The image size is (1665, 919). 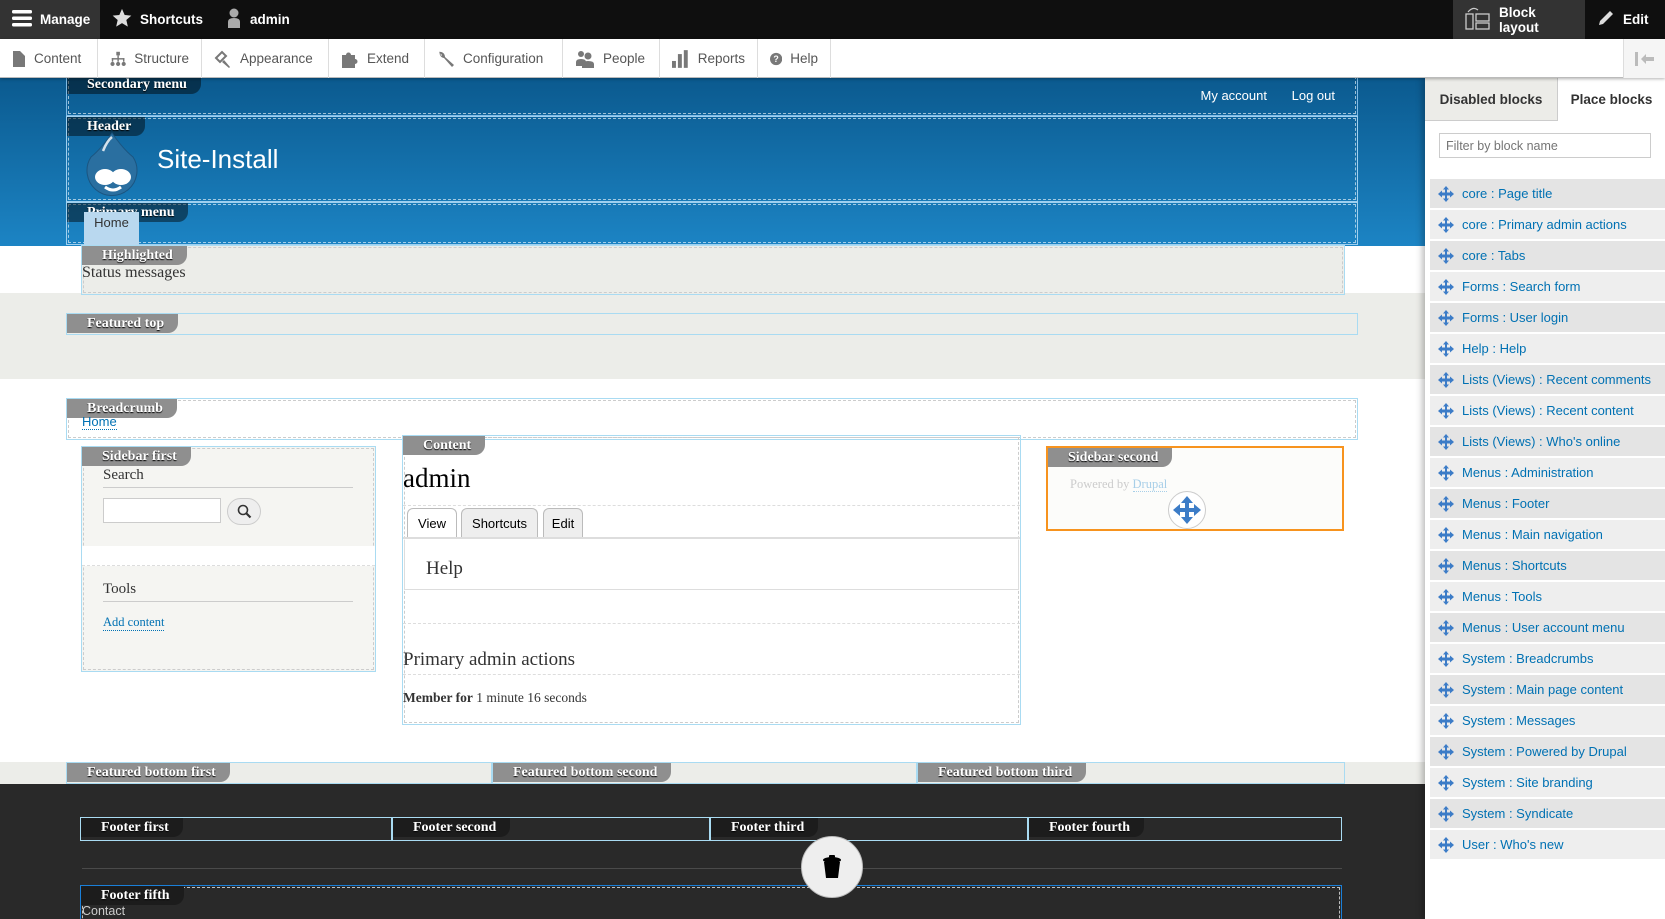 What do you see at coordinates (1150, 484) in the screenshot?
I see `drupal-link: Drupal` at bounding box center [1150, 484].